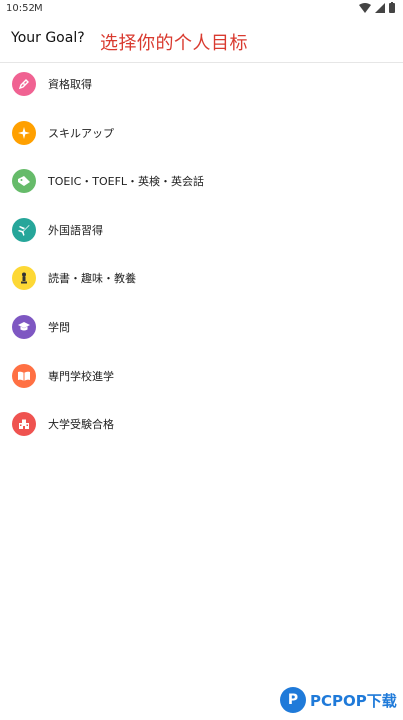  Describe the element at coordinates (75, 230) in the screenshot. I see `goal-label: 外国語習得` at that location.